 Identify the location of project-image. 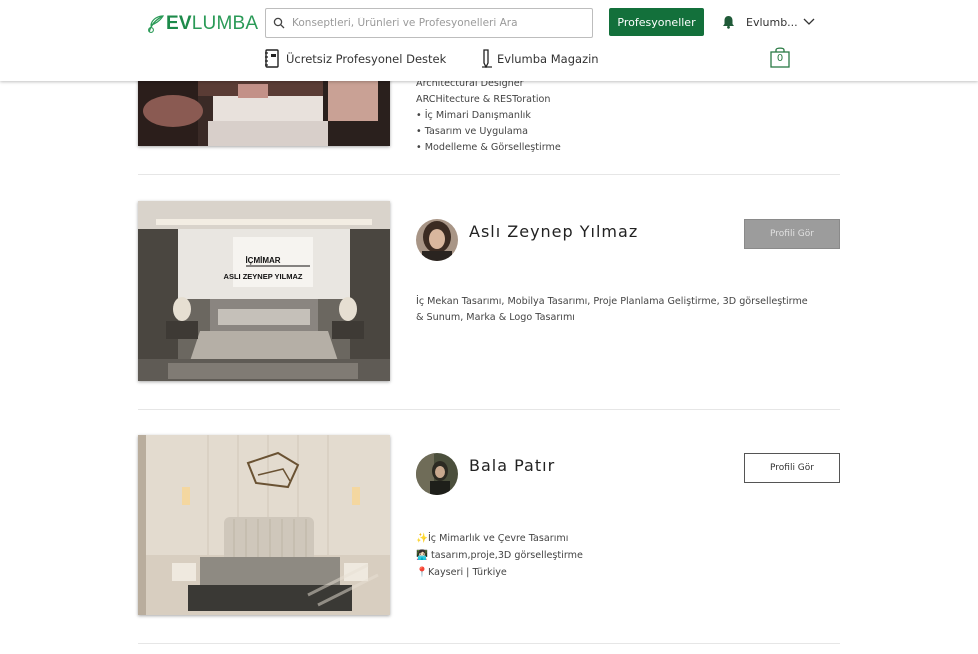
(264, 525).